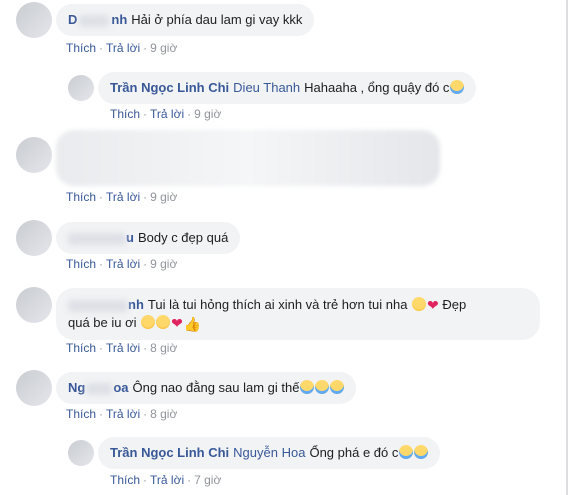  Describe the element at coordinates (97, 19) in the screenshot. I see `comment-author: Dnh` at that location.